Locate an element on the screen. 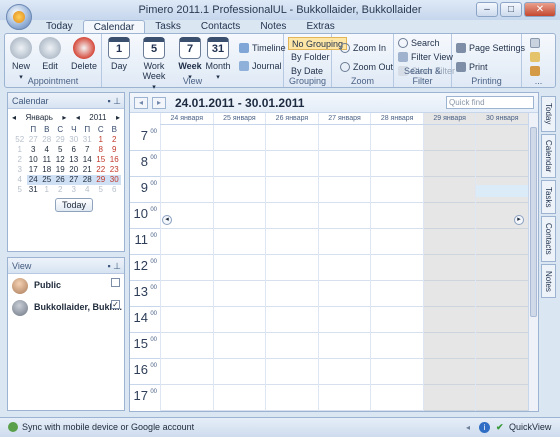 Image resolution: width=560 pixels, height=437 pixels. edit-button: Edit is located at coordinates (50, 54).